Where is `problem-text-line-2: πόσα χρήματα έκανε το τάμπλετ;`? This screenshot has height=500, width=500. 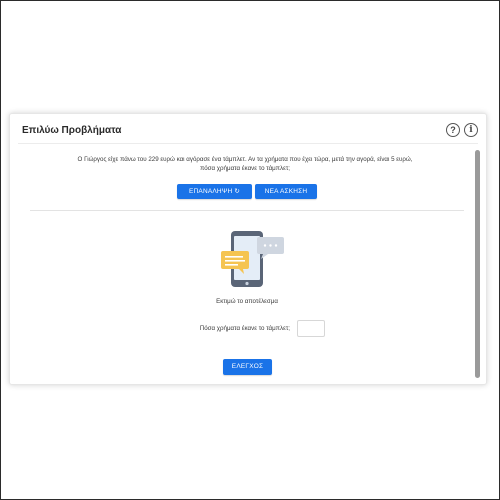
problem-text-line-2: πόσα χρήματα έκανε το τάμπλετ; is located at coordinates (245, 168).